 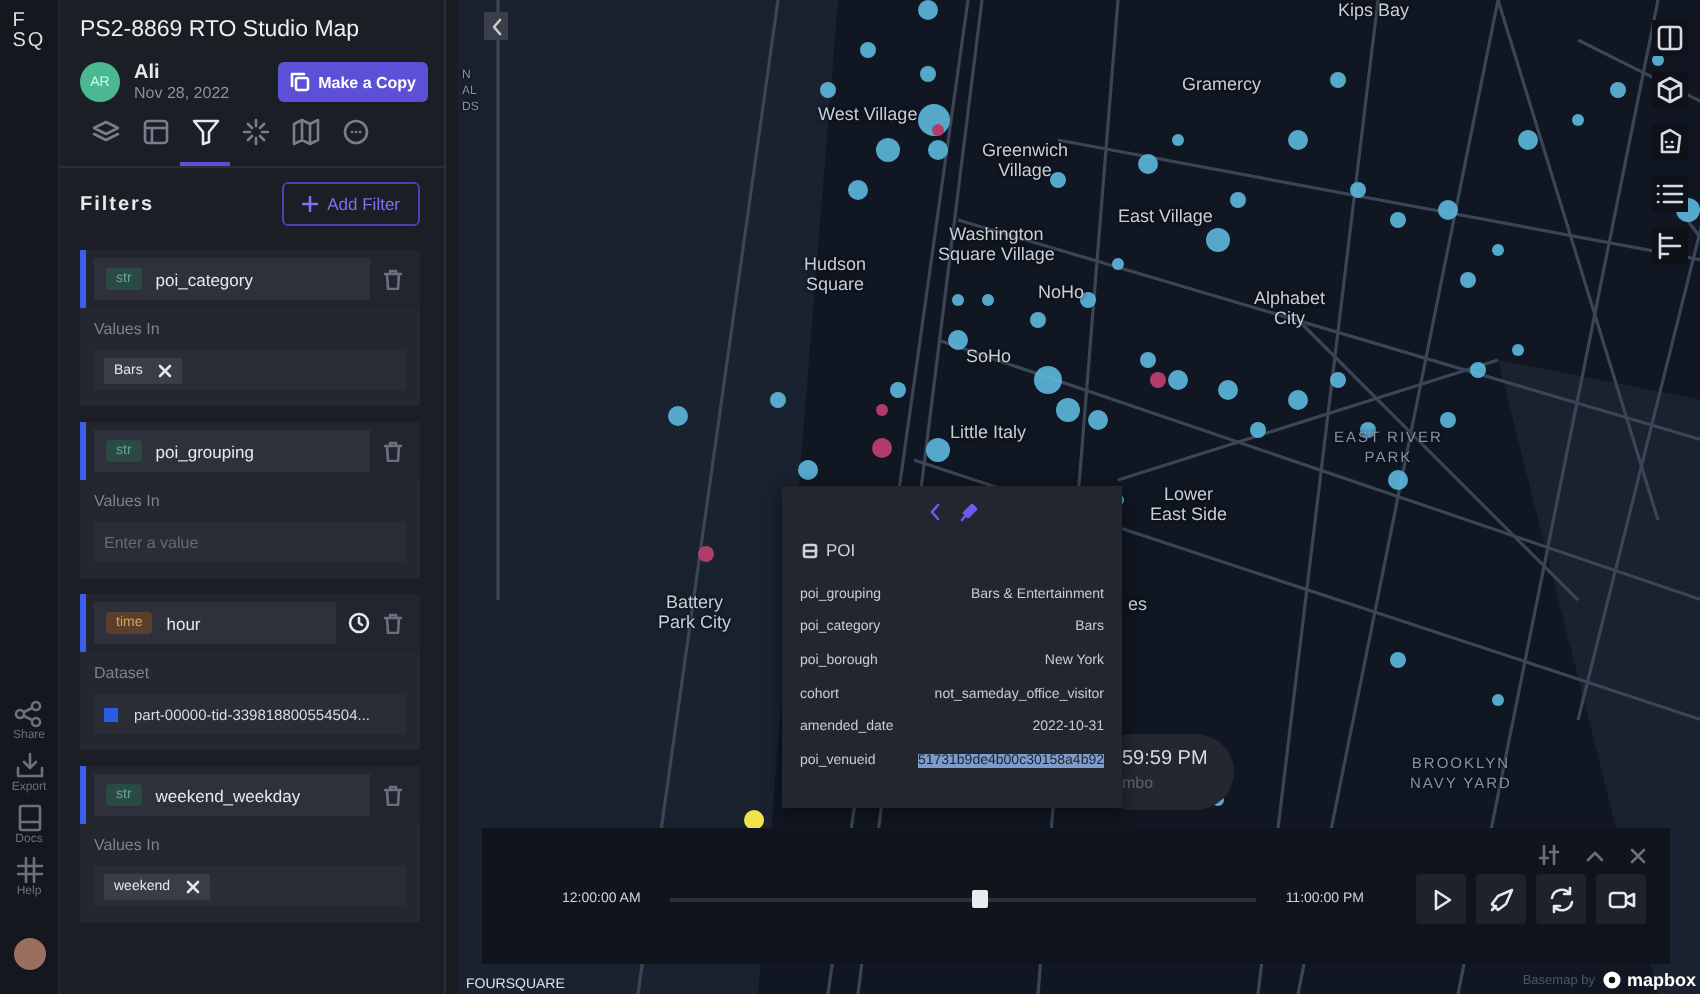 I want to click on map-label: Washington Square Village, so click(x=996, y=244).